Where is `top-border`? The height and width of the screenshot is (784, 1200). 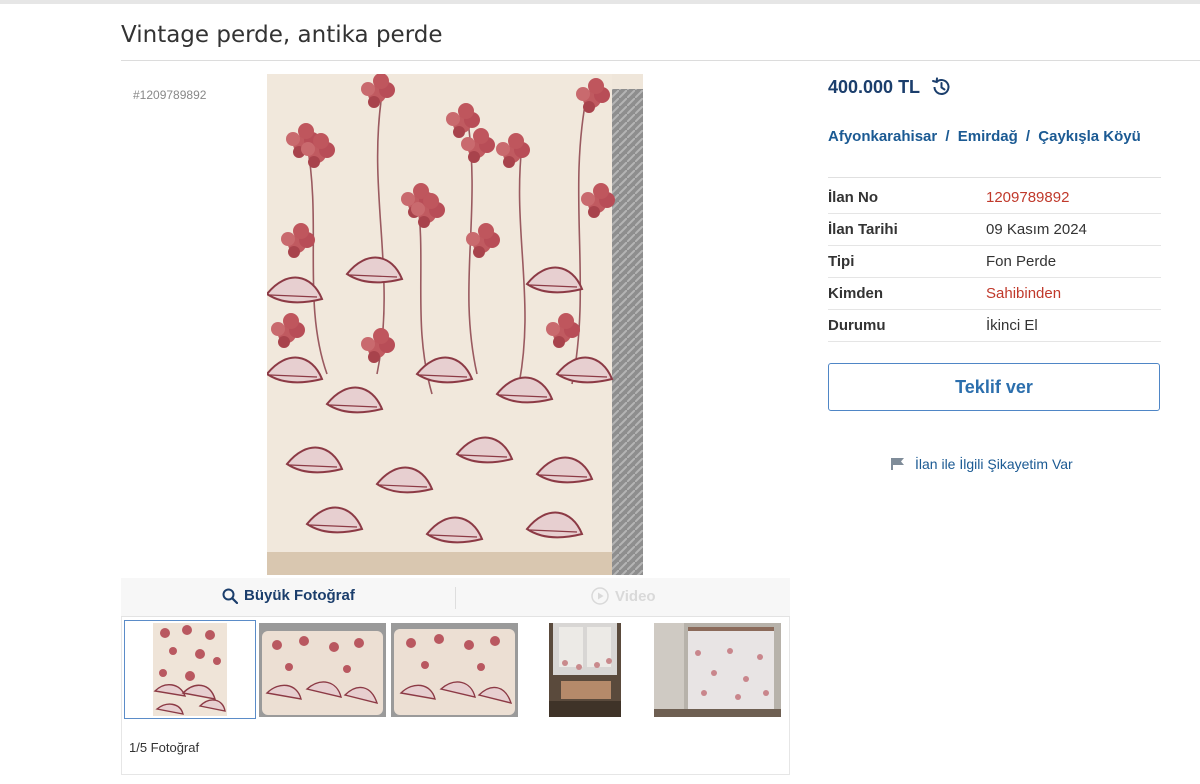 top-border is located at coordinates (600, 2).